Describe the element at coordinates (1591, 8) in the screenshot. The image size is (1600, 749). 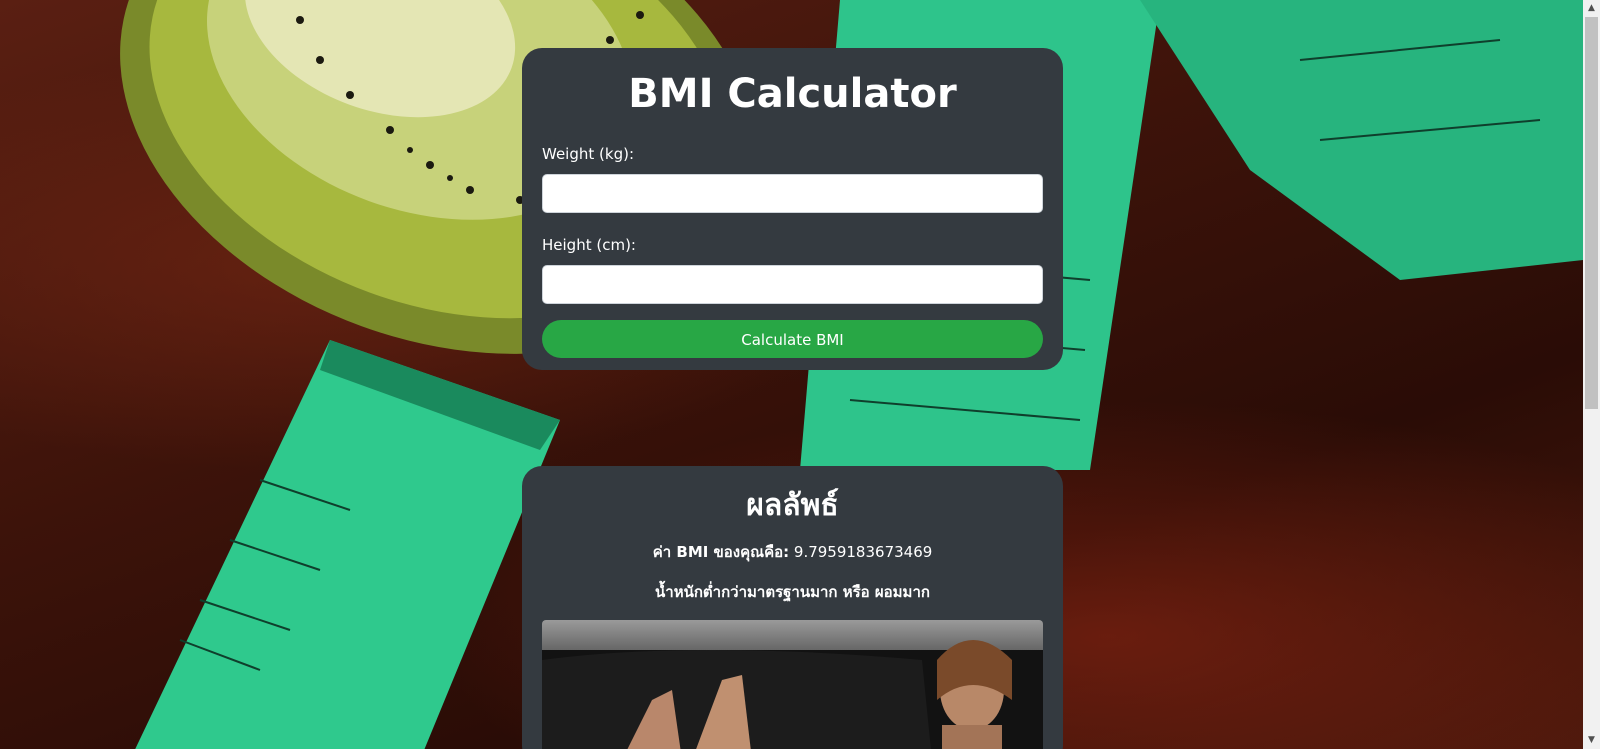
I see `scroll-up-arrow-icon: ▲` at that location.